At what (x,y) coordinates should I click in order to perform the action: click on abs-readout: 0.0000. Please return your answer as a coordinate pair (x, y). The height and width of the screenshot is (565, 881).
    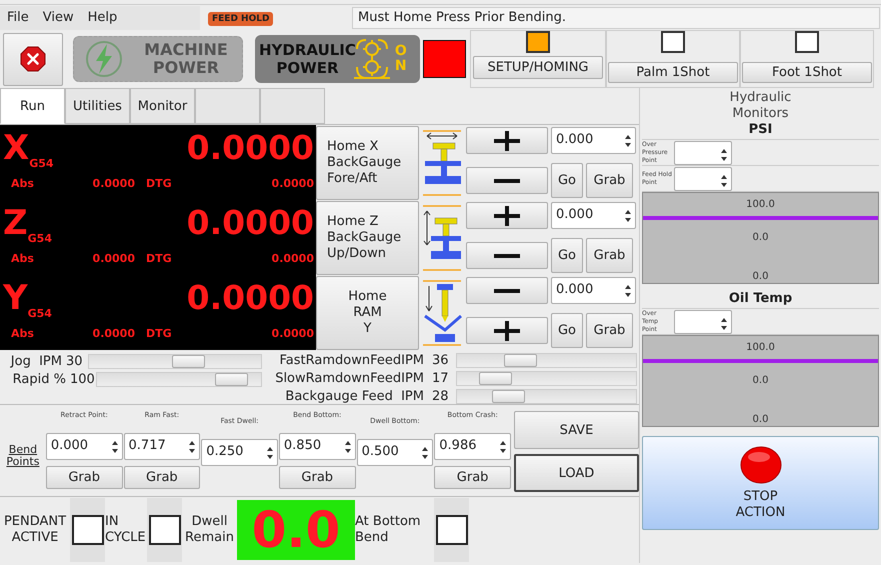
    Looking at the image, I should click on (113, 258).